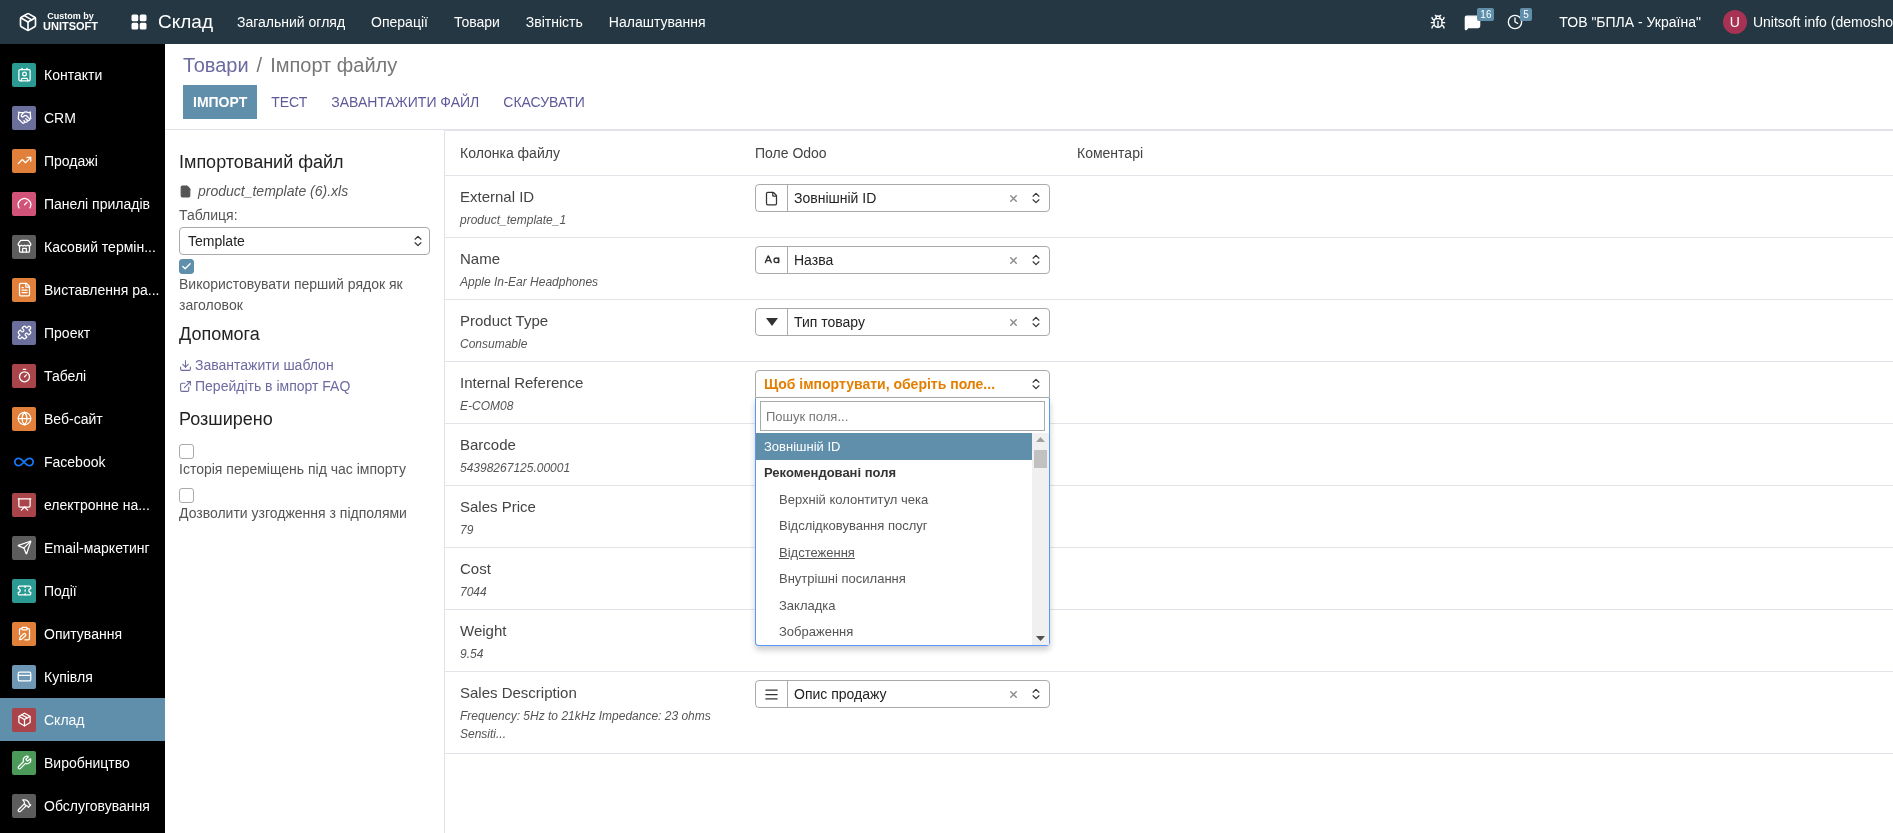 The height and width of the screenshot is (833, 1893). Describe the element at coordinates (487, 406) in the screenshot. I see `sample-value: E-COM08` at that location.